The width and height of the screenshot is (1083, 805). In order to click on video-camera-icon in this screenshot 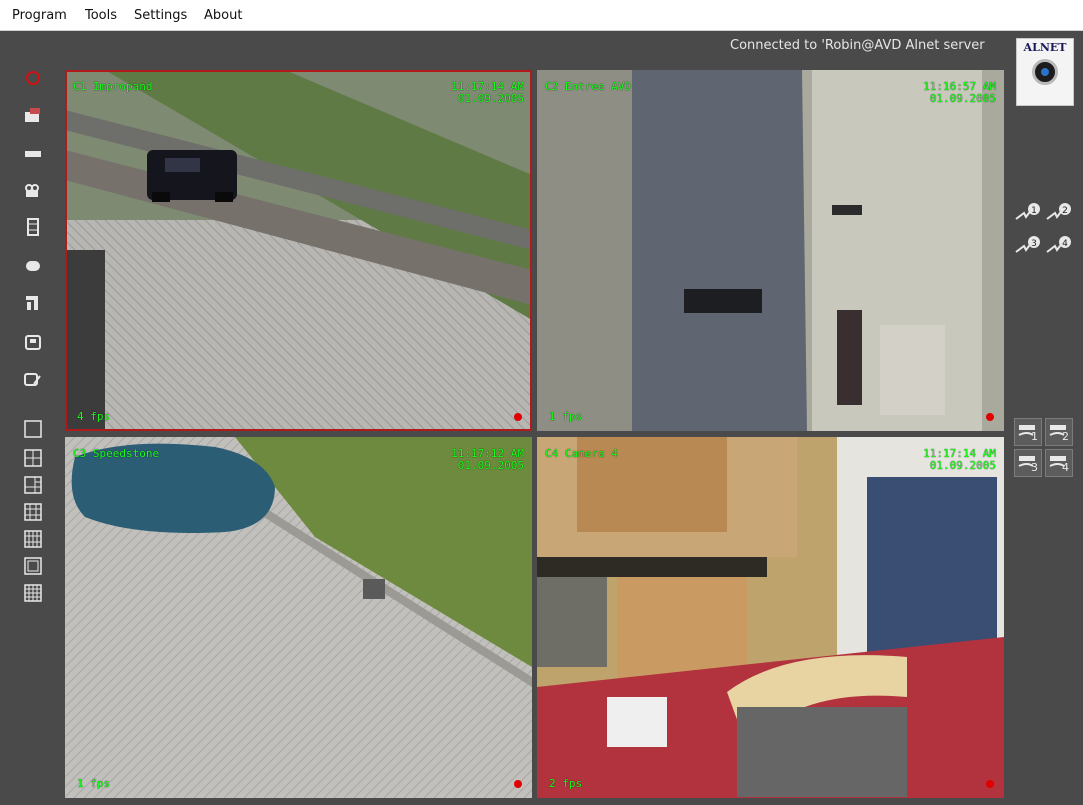, I will do `click(33, 191)`.